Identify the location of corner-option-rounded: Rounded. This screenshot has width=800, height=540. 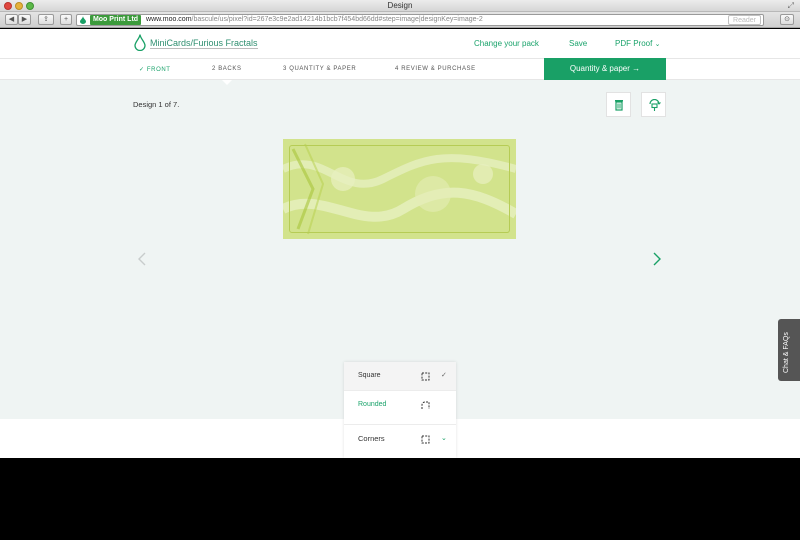
(400, 404).